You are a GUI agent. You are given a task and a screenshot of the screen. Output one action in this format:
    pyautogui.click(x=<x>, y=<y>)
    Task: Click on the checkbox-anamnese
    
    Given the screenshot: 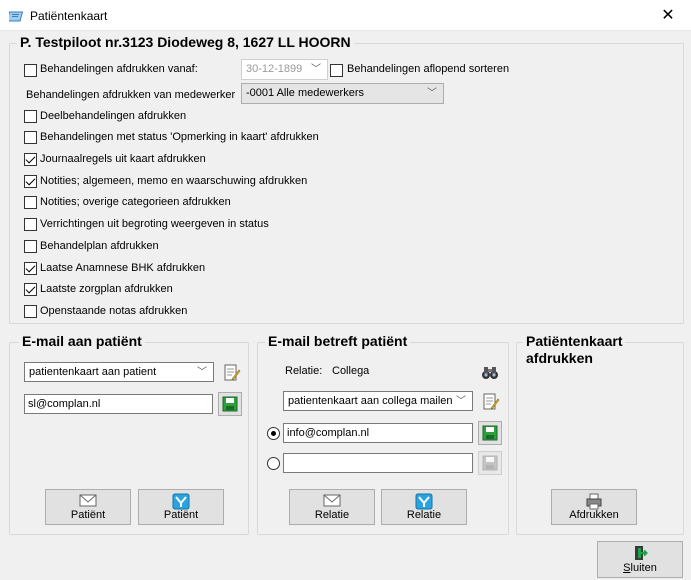 What is the action you would take?
    pyautogui.click(x=30, y=268)
    